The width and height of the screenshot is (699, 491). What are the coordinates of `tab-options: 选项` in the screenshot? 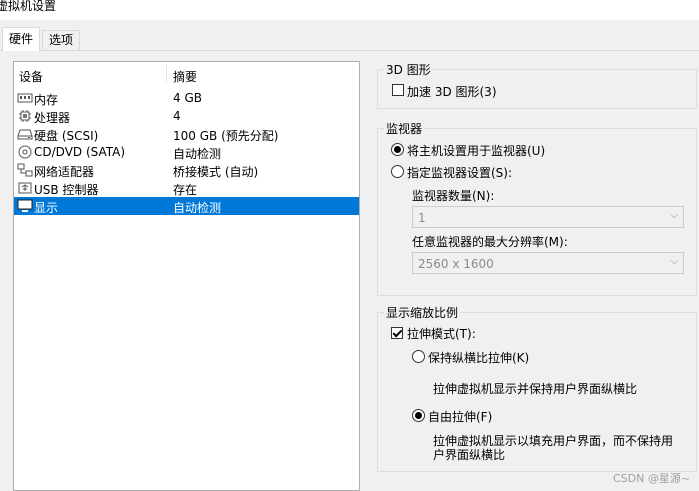 It's located at (61, 40).